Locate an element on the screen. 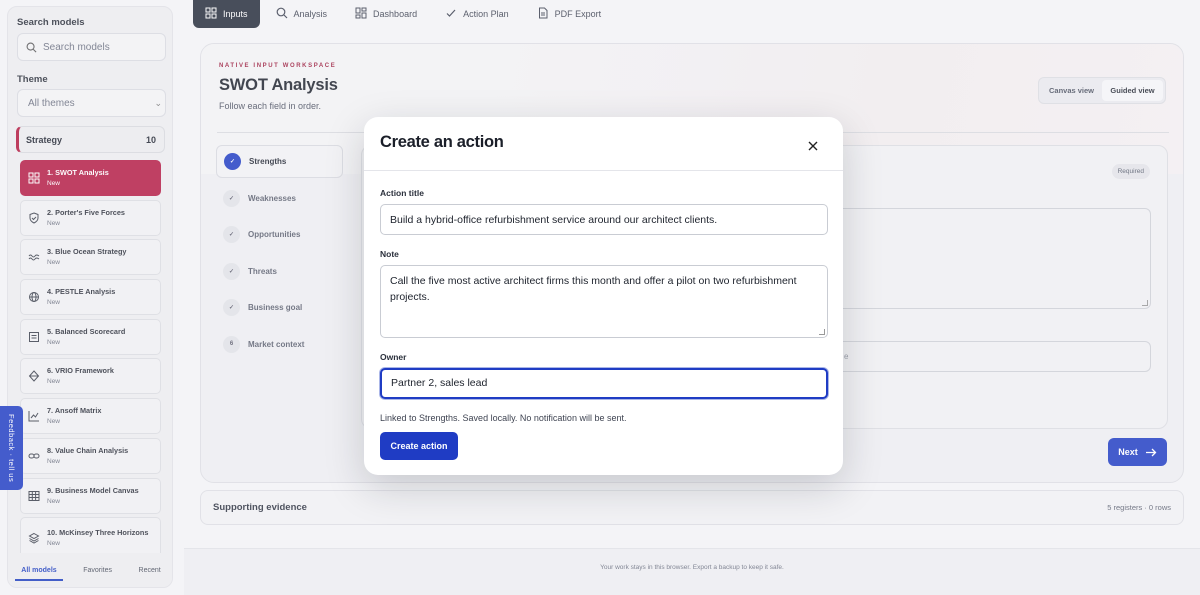  owner-label: Owner is located at coordinates (393, 357).